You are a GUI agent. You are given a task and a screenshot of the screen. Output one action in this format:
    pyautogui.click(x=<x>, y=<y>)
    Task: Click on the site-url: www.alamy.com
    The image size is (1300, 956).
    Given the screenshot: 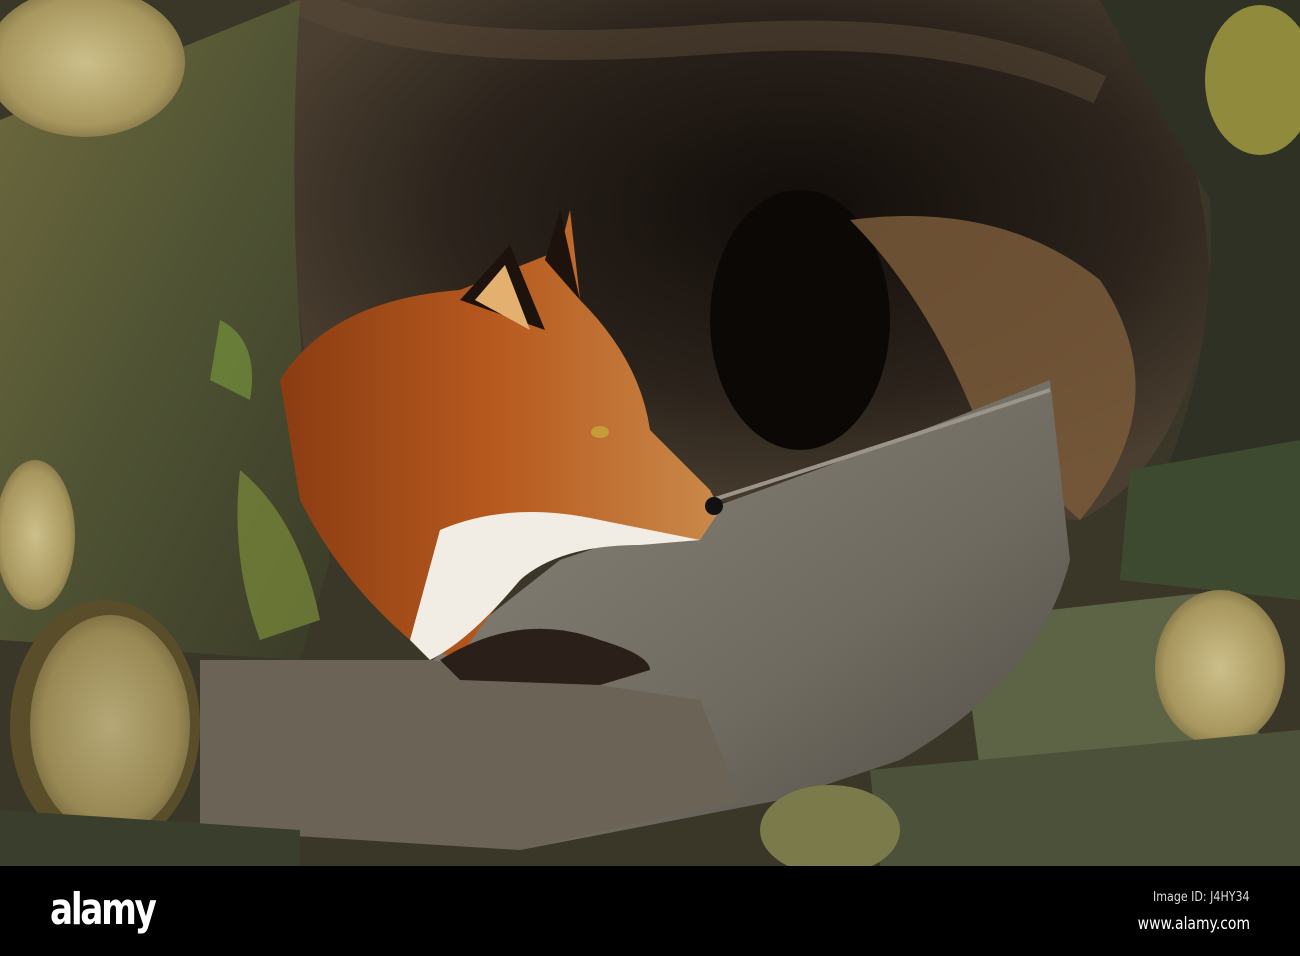 What is the action you would take?
    pyautogui.click(x=1194, y=924)
    